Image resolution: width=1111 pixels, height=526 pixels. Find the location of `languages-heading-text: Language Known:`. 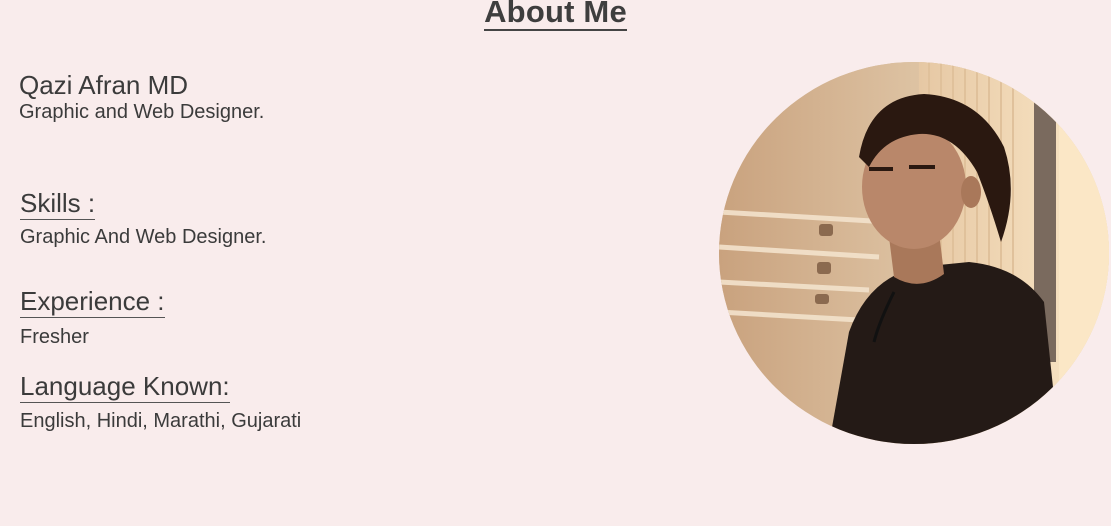

languages-heading-text: Language Known: is located at coordinates (125, 387).